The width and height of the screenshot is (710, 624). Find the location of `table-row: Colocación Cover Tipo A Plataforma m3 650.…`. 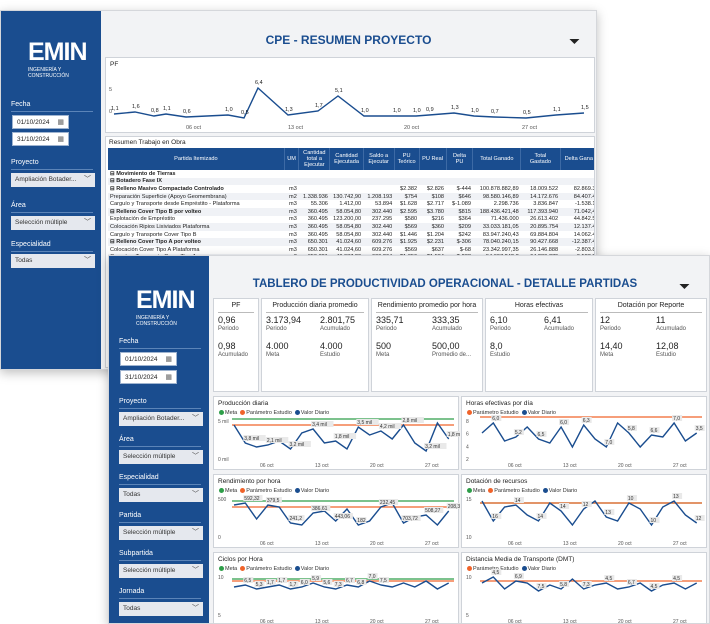

table-row: Colocación Cover Tipo A Plataforma m3 650.… is located at coordinates (351, 250).